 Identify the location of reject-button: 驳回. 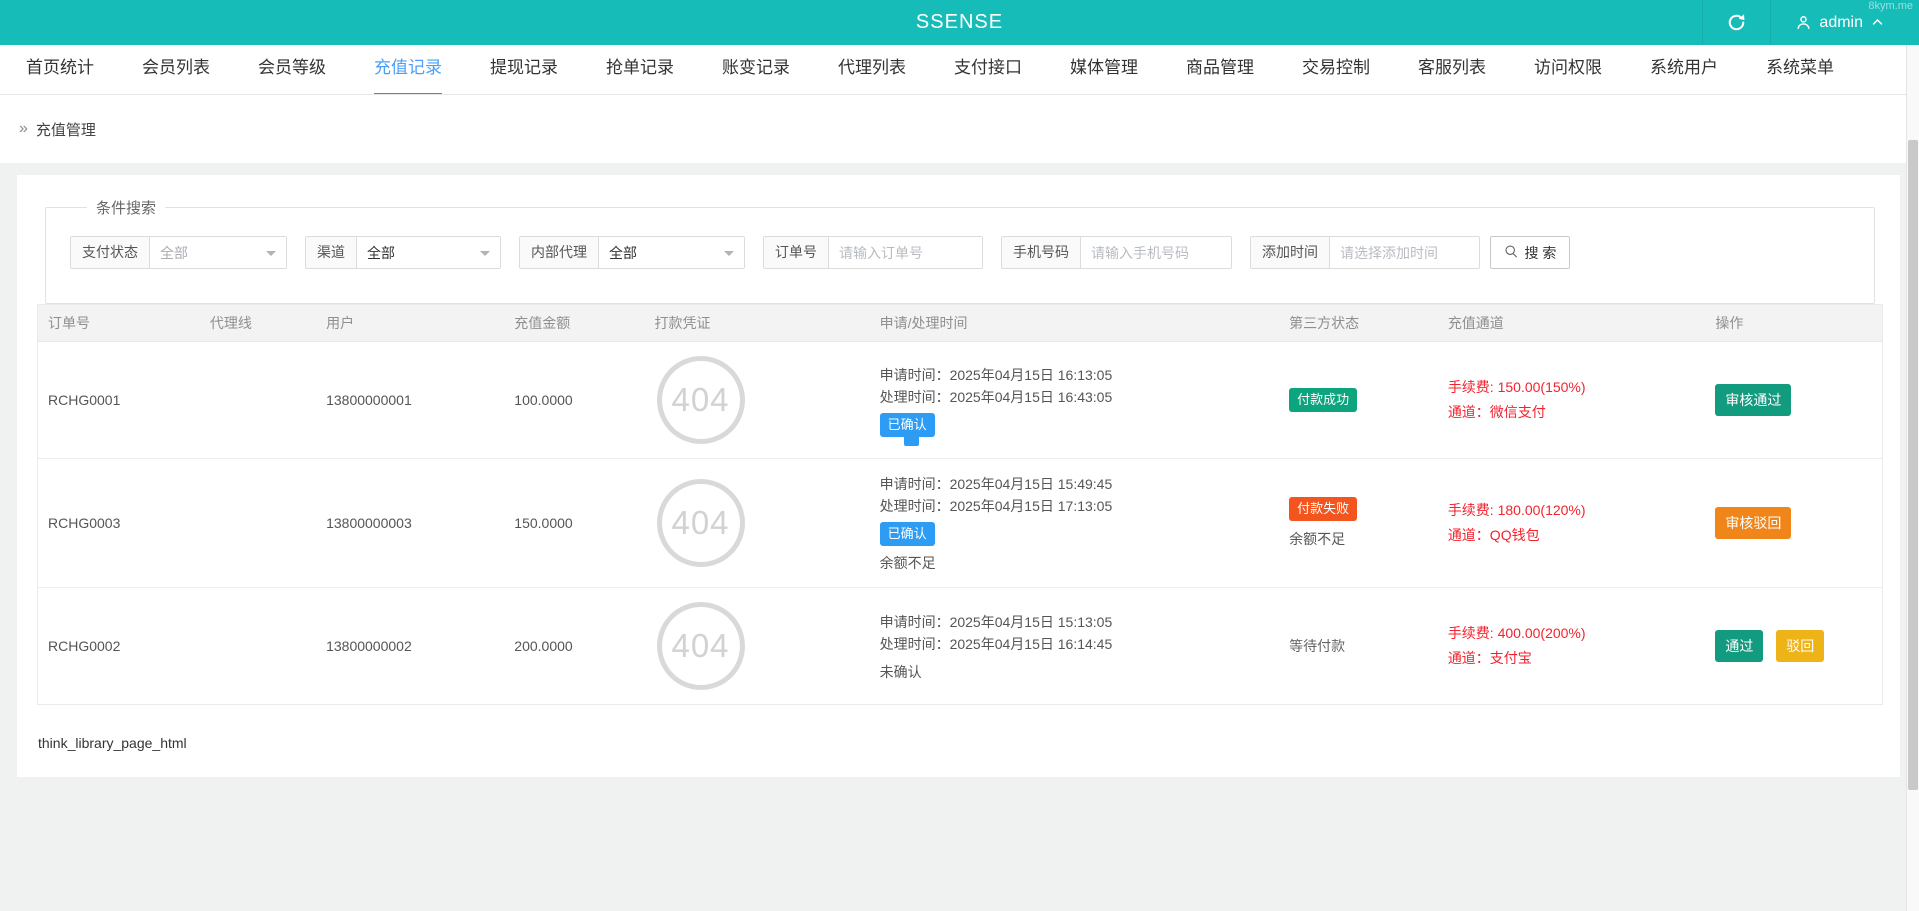
(1800, 646).